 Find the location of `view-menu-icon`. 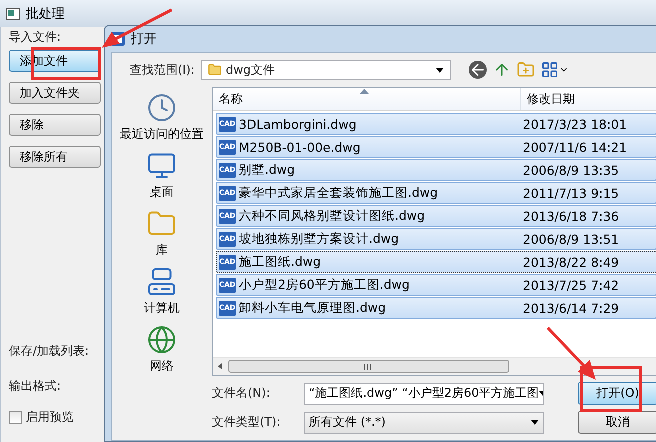

view-menu-icon is located at coordinates (554, 70).